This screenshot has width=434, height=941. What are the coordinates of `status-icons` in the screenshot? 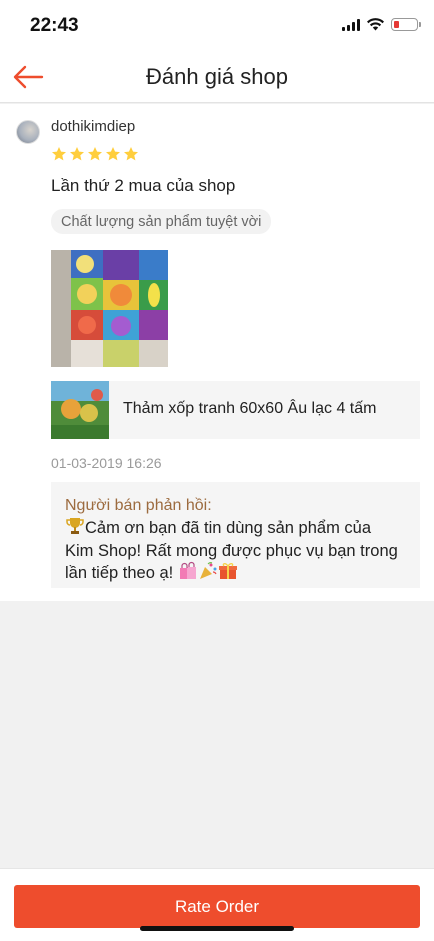 It's located at (381, 24).